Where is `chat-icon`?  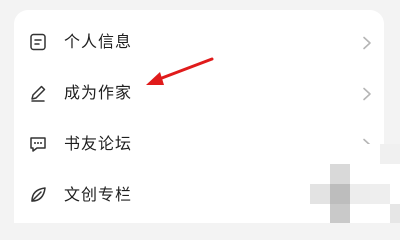 chat-icon is located at coordinates (38, 144).